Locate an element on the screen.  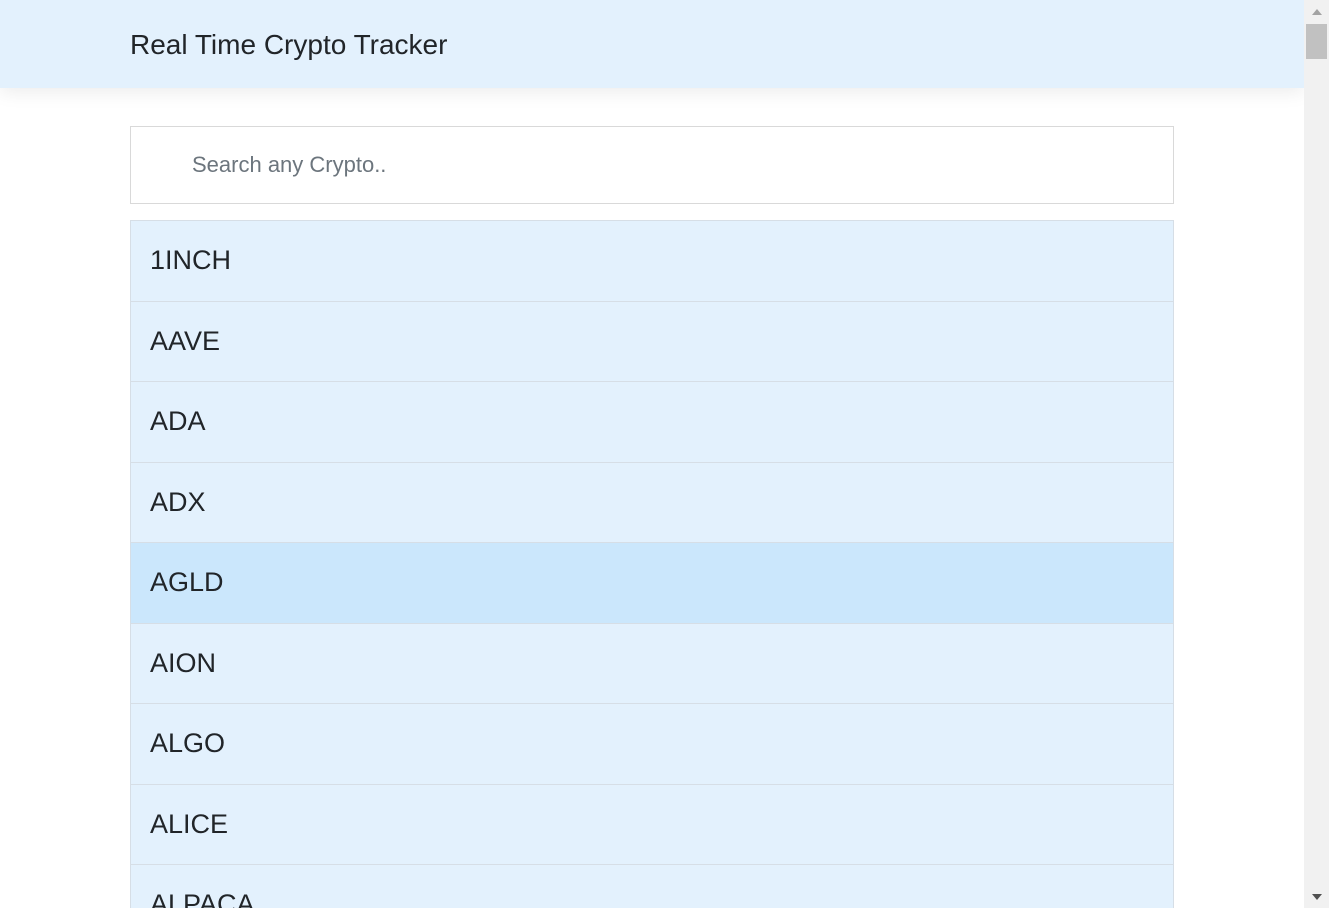
app-title: Real Time Crypto Tracker is located at coordinates (289, 44).